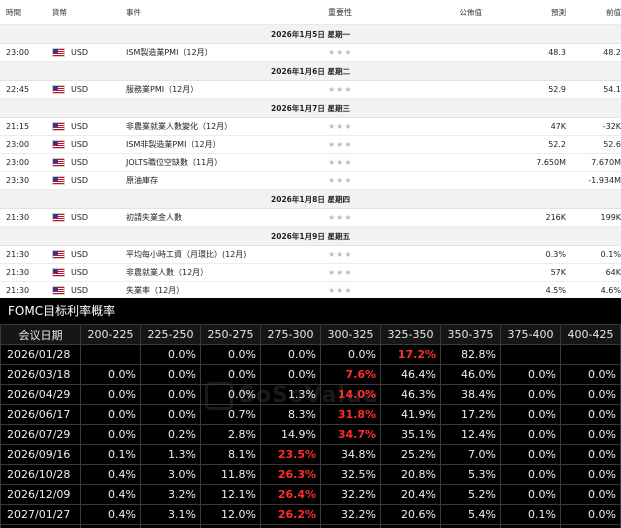  What do you see at coordinates (170, 514) in the screenshot?
I see `probability-cell: 3.1%` at bounding box center [170, 514].